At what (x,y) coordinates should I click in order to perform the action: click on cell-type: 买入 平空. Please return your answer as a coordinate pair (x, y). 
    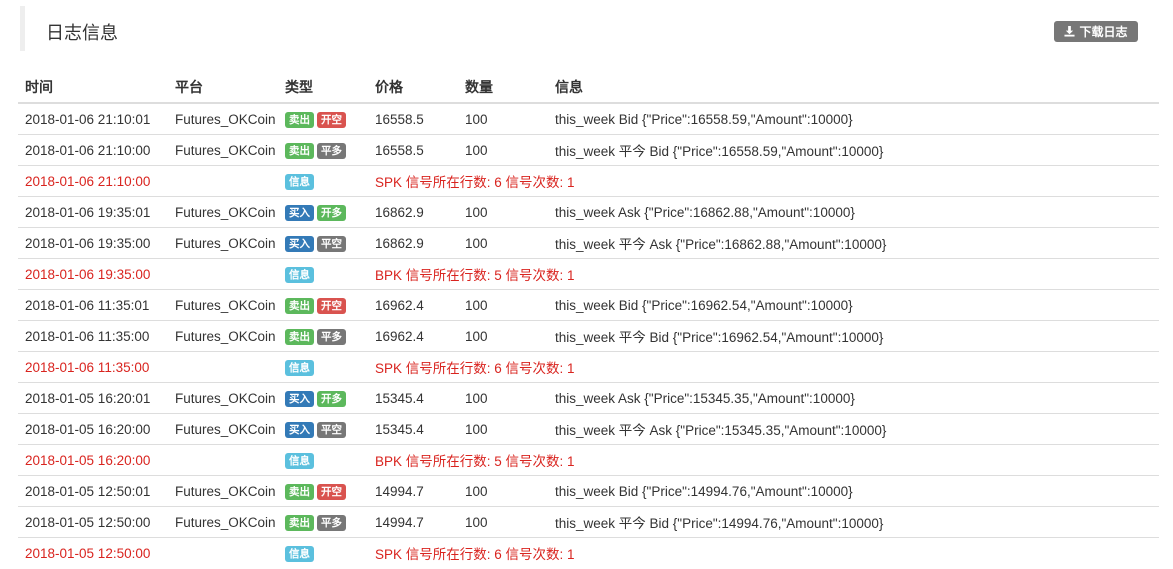
    Looking at the image, I should click on (323, 243).